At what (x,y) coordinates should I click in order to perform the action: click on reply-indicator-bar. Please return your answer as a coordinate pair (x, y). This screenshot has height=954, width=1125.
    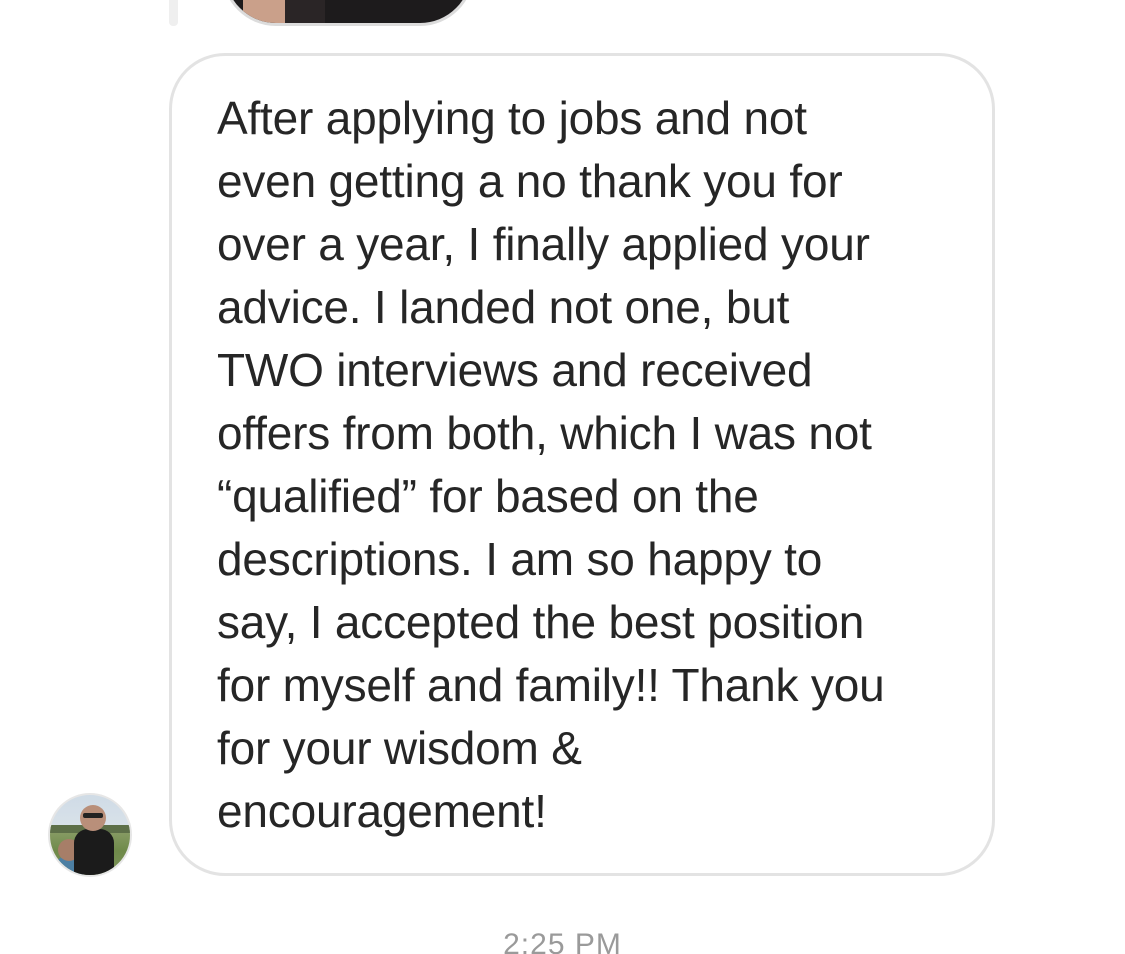
    Looking at the image, I should click on (173, 13).